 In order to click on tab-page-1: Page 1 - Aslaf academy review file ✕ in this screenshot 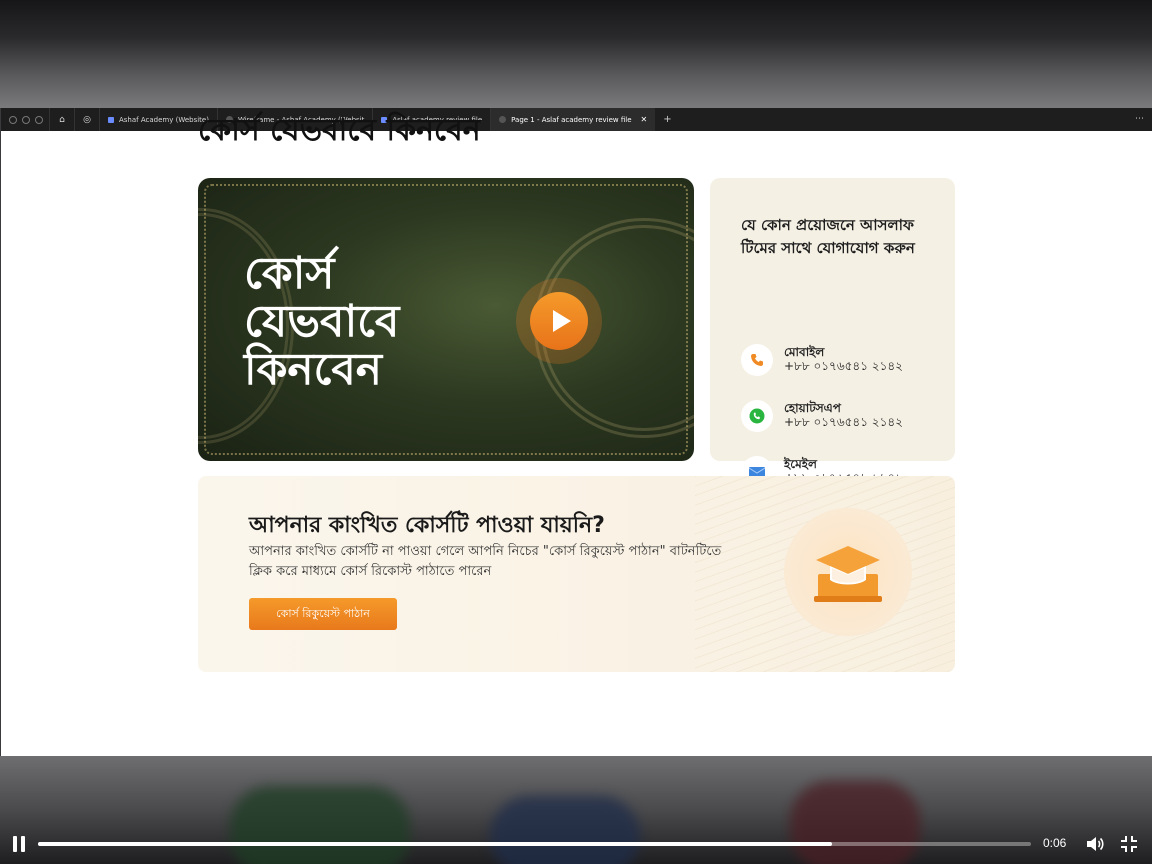, I will do `click(573, 119)`.